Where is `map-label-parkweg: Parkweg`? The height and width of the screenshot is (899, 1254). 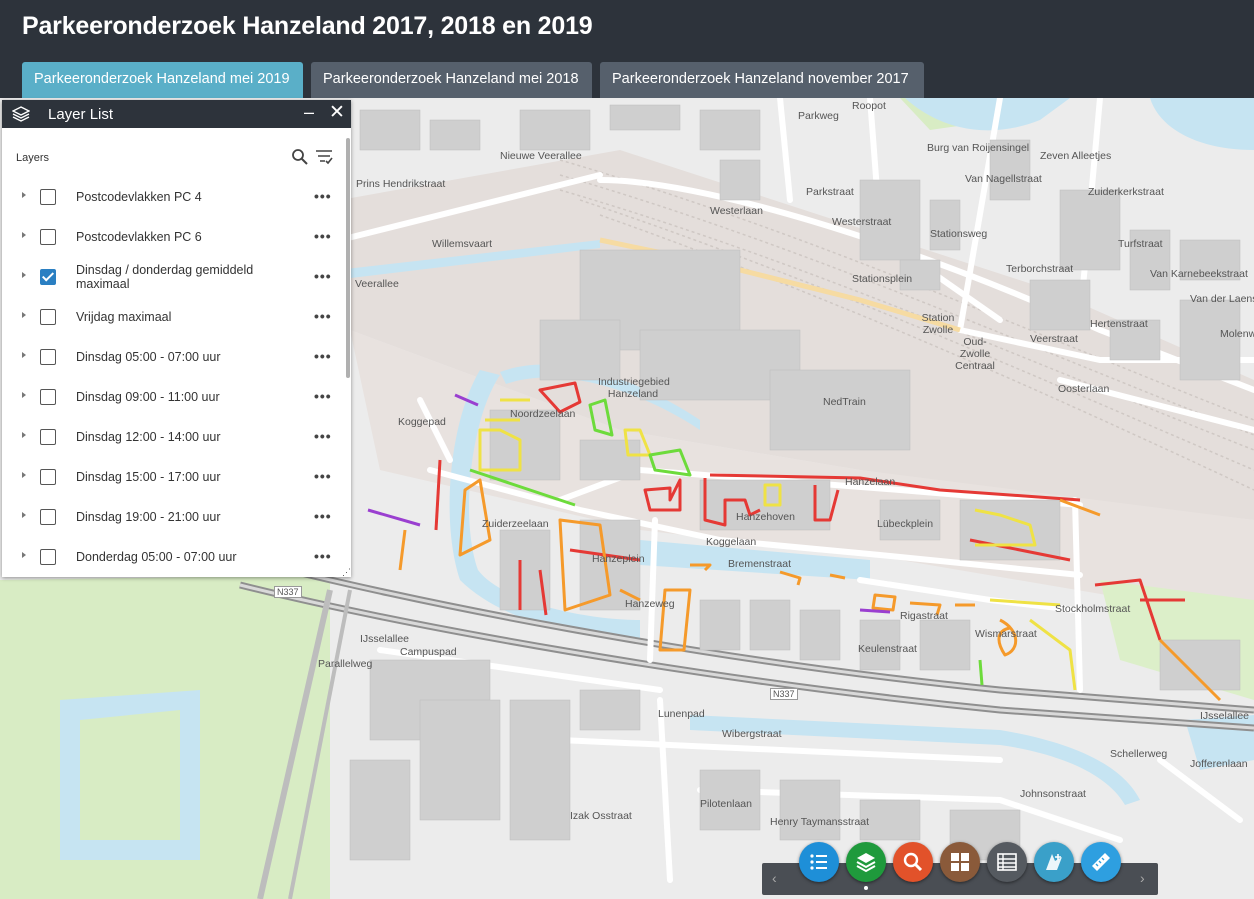
map-label-parkweg: Parkweg is located at coordinates (818, 116).